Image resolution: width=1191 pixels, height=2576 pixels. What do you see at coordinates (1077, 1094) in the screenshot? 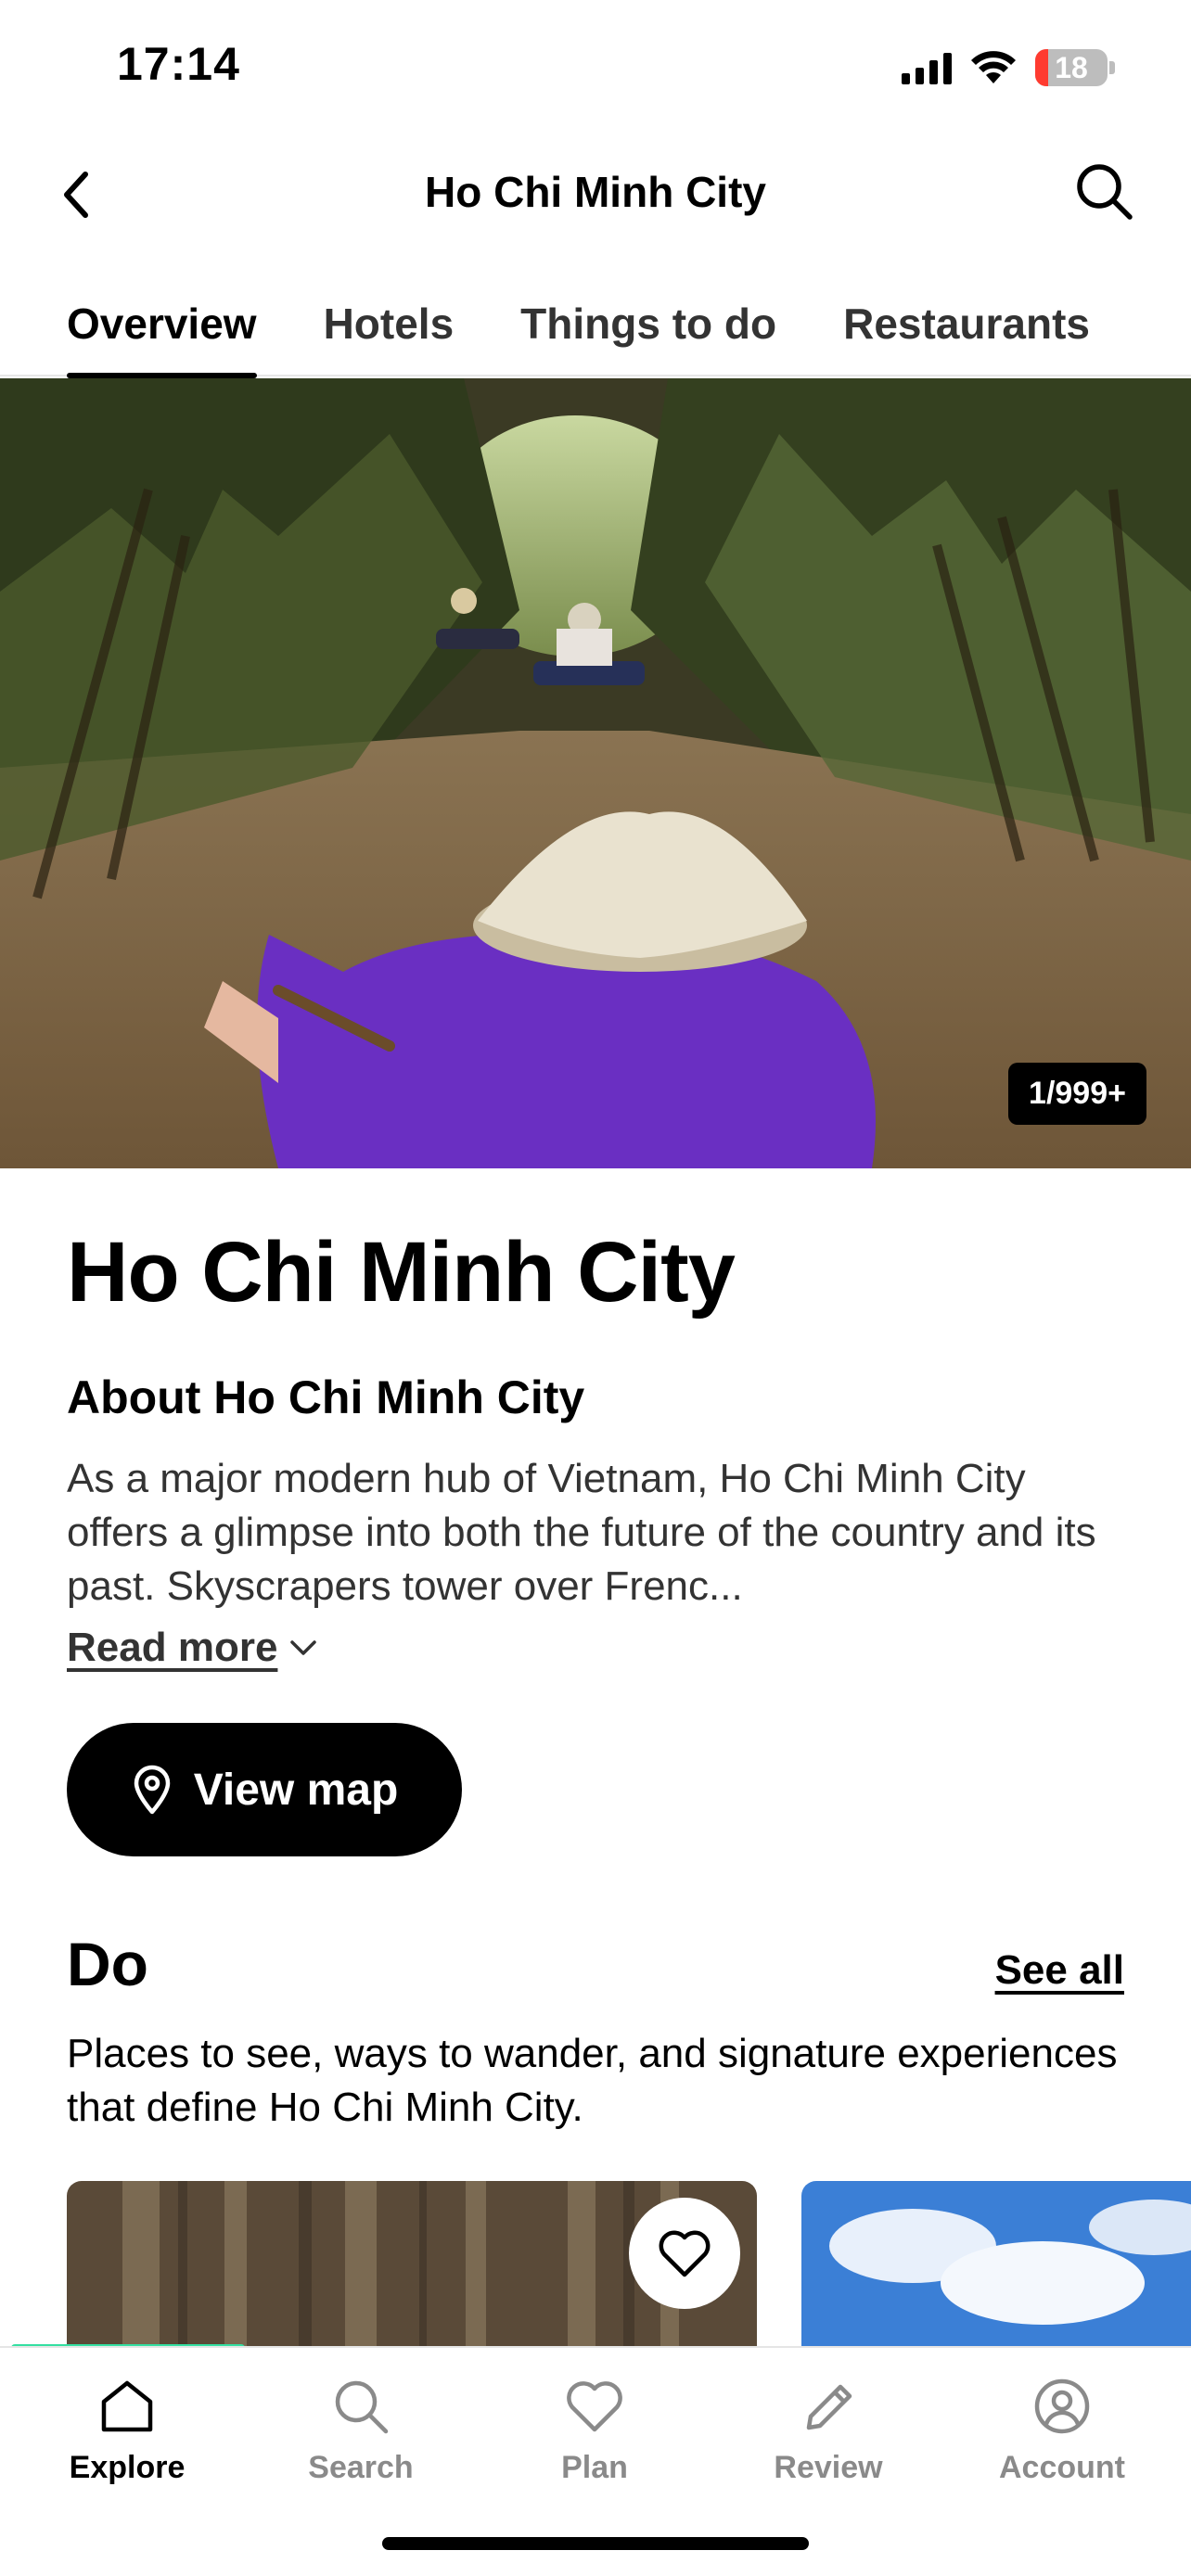
I see `photo-counter-badge: 1/999+` at bounding box center [1077, 1094].